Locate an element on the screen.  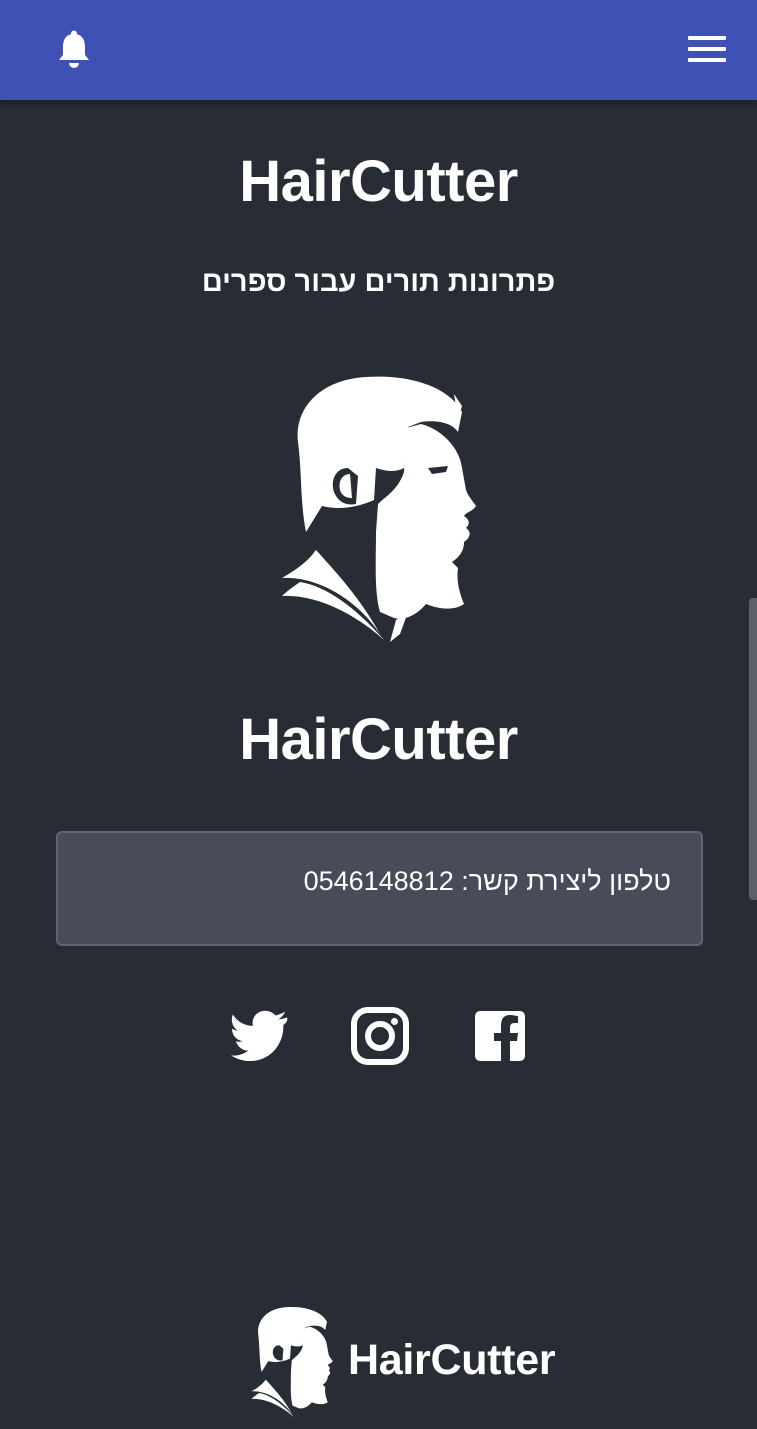
page-subtitle: פתרונות תורים עבור ספרים is located at coordinates (378, 282).